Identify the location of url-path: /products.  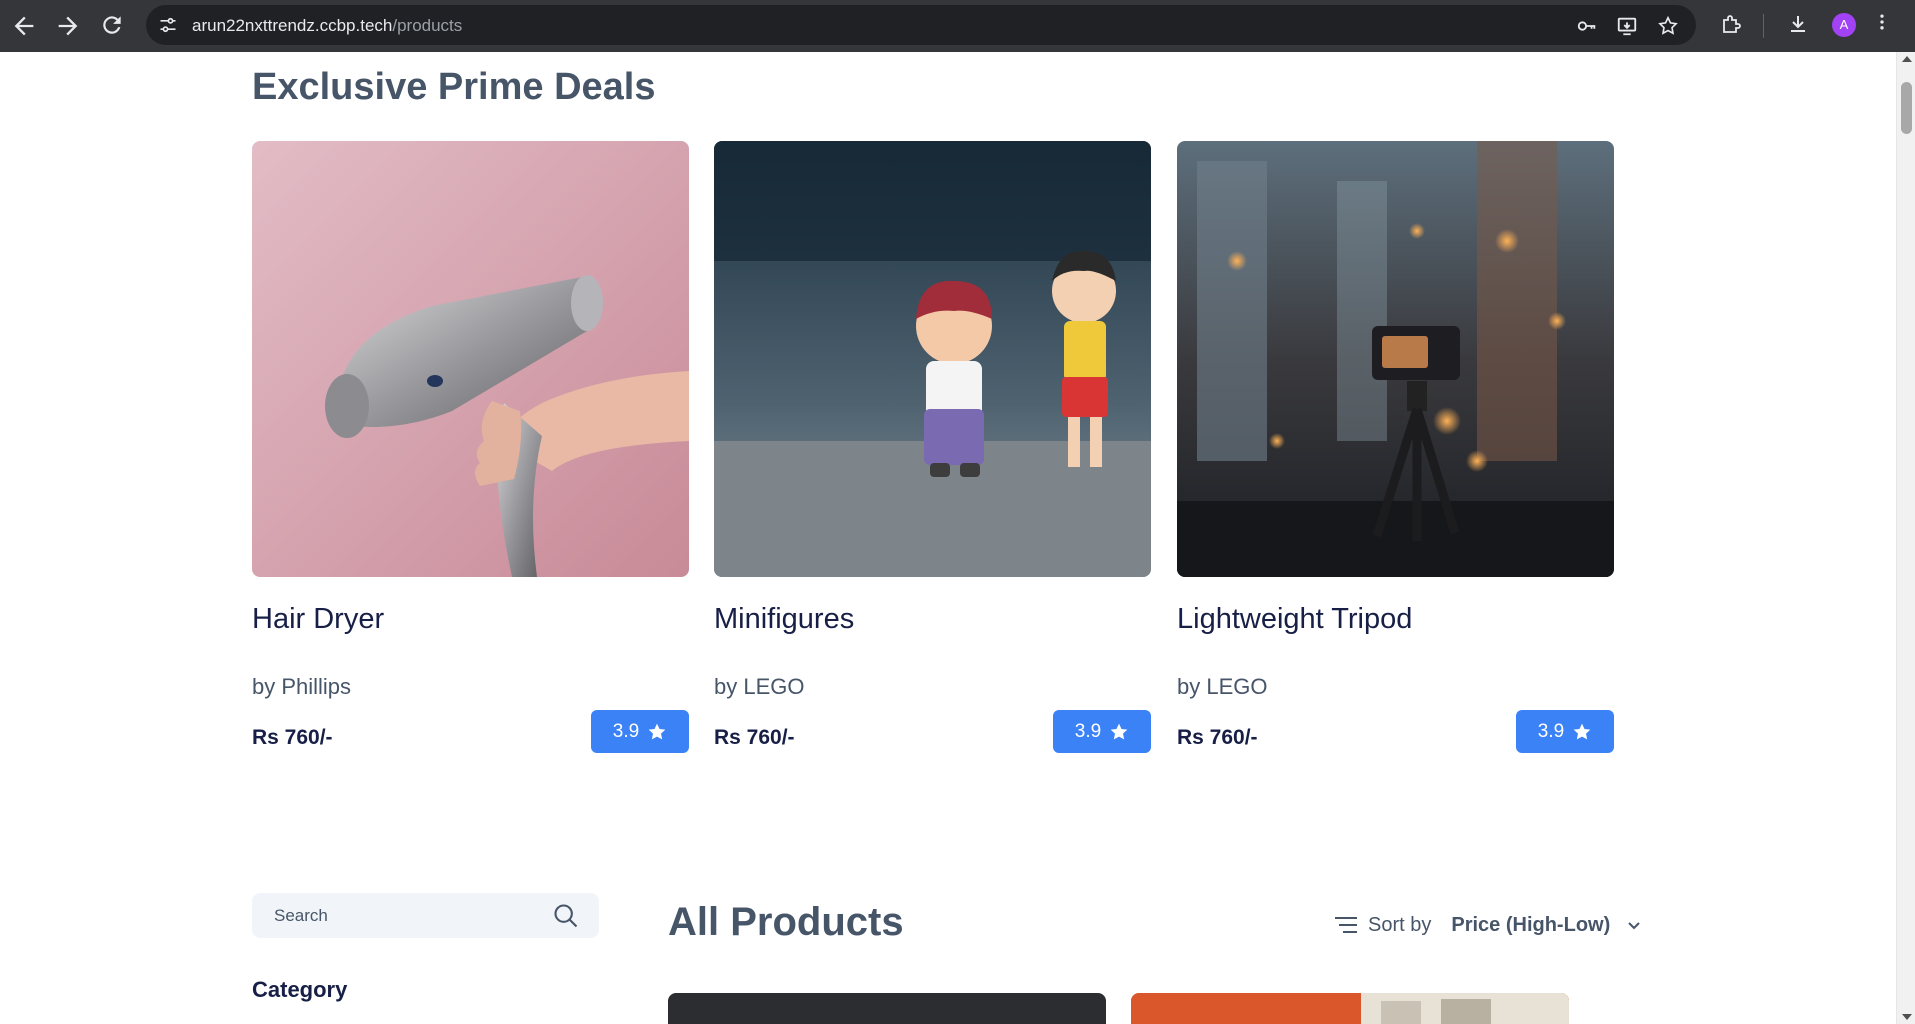
(427, 25).